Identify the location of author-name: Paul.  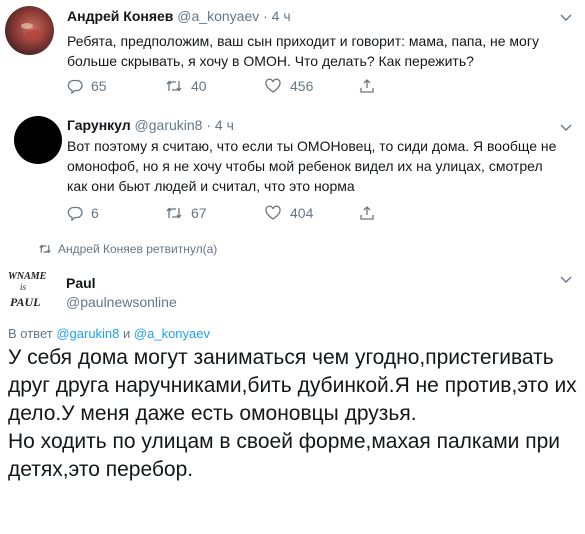
(121, 283).